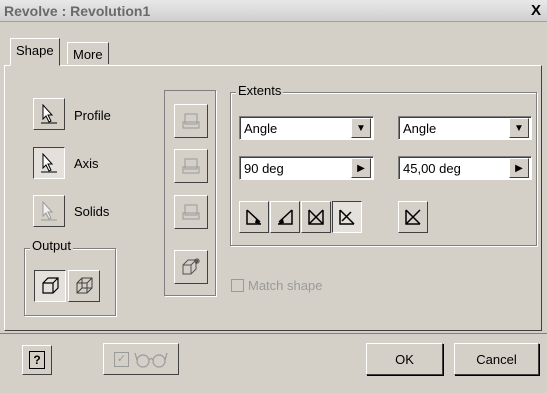  I want to click on cut-button, so click(191, 166).